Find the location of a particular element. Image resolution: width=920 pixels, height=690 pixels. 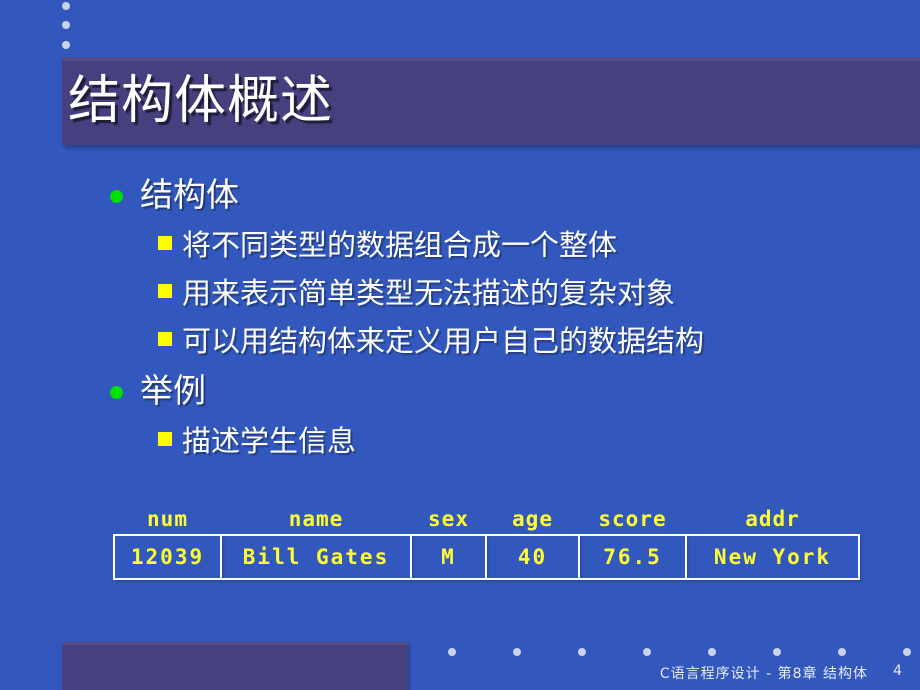

table-cell: New York is located at coordinates (772, 557).